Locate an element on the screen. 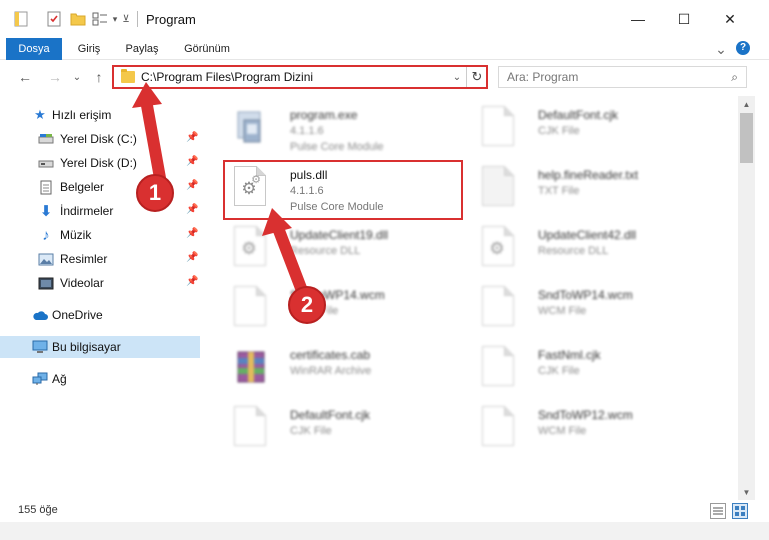 This screenshot has height=540, width=769. file-type: TXT File is located at coordinates (559, 191).